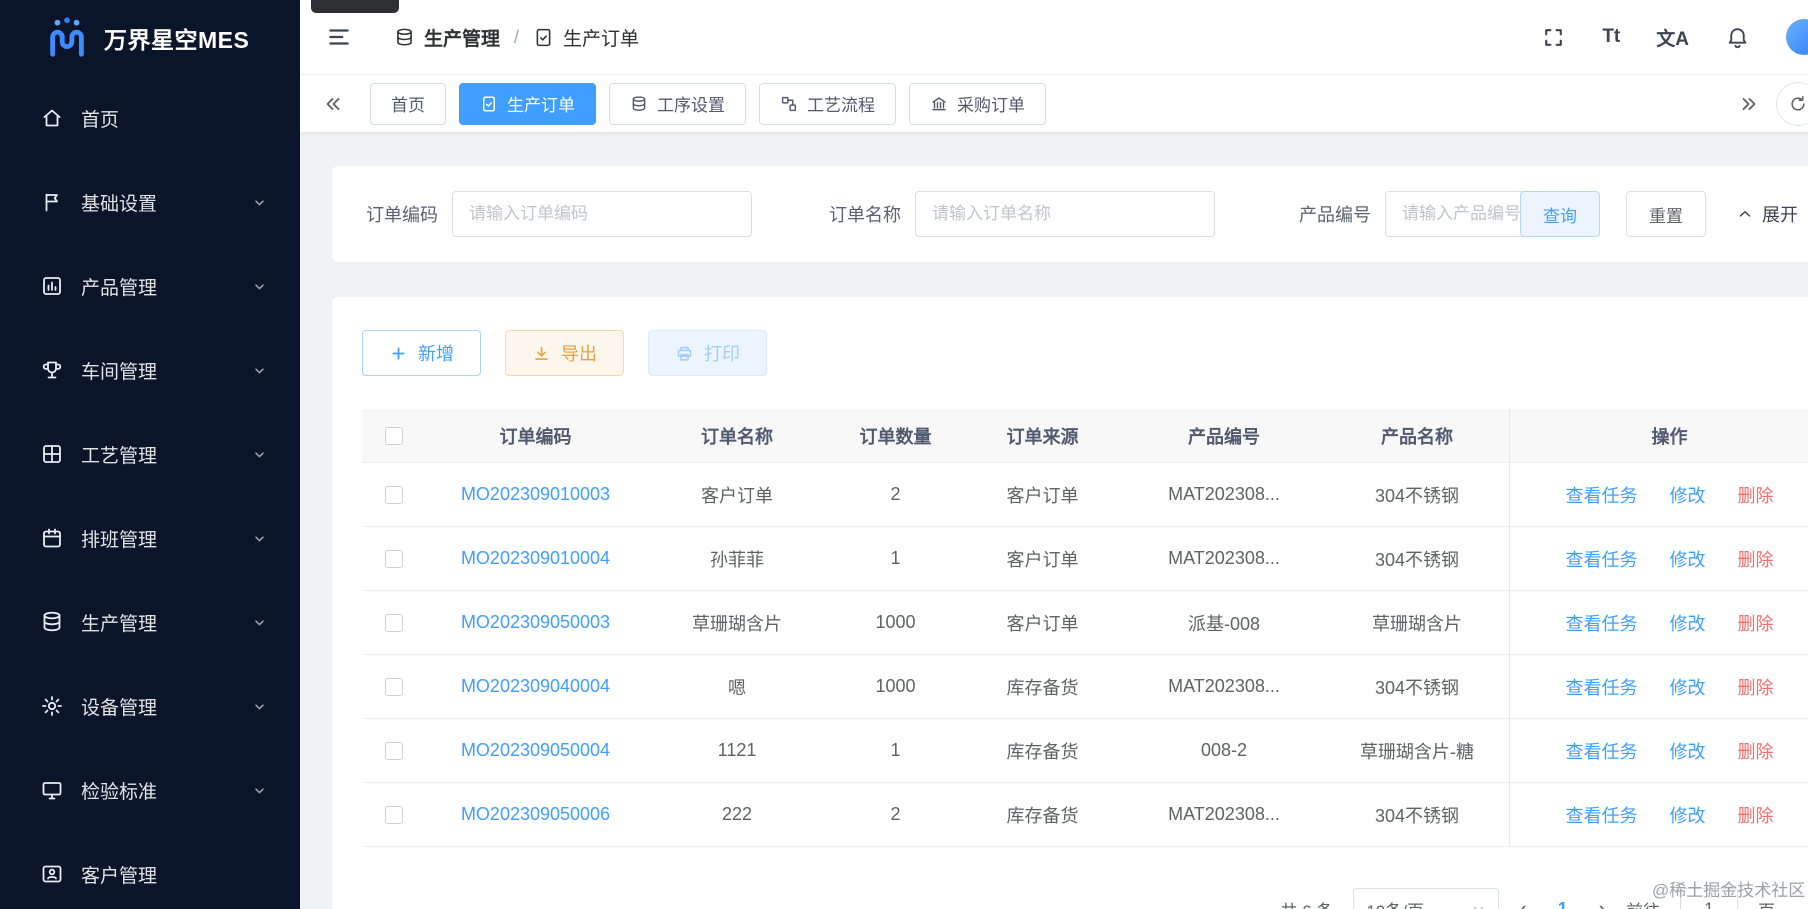  What do you see at coordinates (1780, 215) in the screenshot?
I see `expand-label: 展开` at bounding box center [1780, 215].